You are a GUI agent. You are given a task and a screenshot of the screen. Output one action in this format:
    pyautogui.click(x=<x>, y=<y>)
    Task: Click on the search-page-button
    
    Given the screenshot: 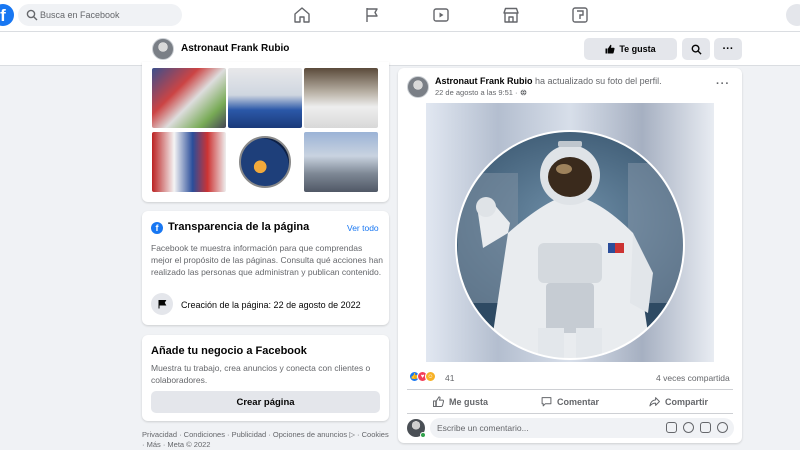 What is the action you would take?
    pyautogui.click(x=696, y=49)
    